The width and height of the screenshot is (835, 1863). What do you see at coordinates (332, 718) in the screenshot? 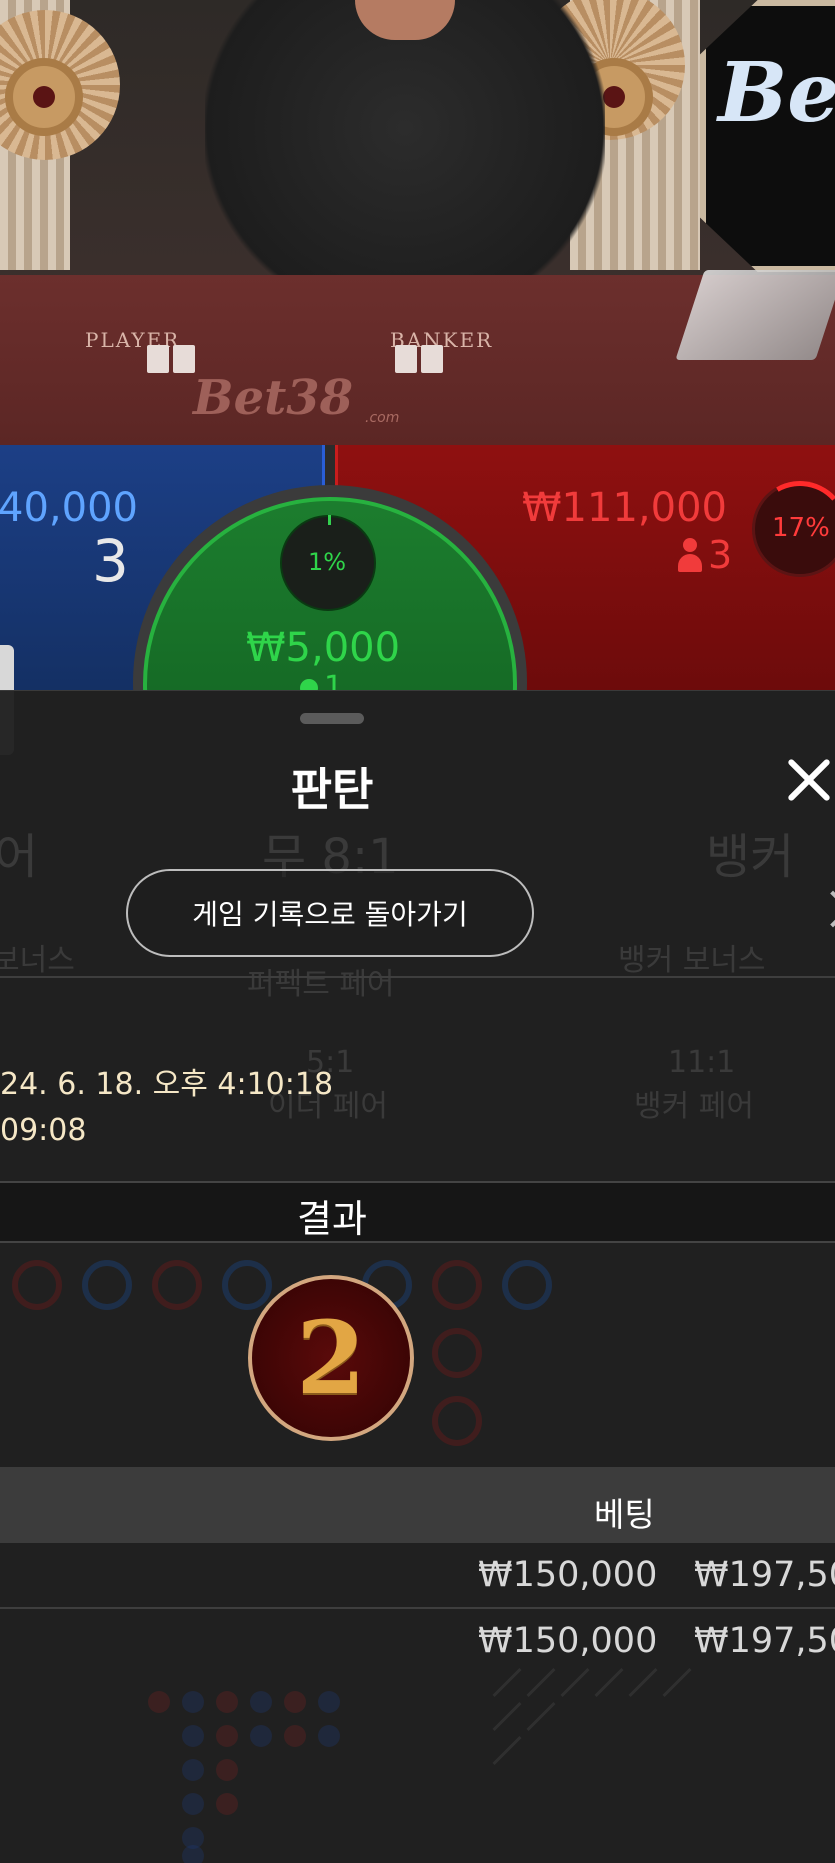
I see `sheet-drag-handle` at bounding box center [332, 718].